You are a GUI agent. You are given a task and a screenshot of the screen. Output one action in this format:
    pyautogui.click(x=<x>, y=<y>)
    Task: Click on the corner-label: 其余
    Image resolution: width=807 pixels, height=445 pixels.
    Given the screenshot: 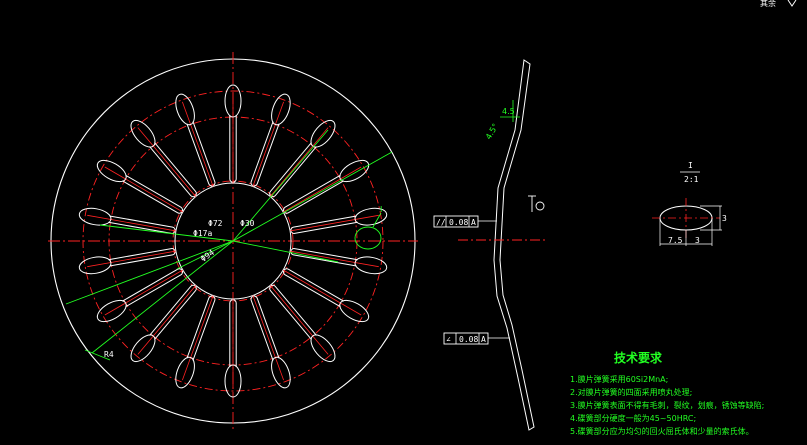 What is the action you would take?
    pyautogui.click(x=768, y=4)
    